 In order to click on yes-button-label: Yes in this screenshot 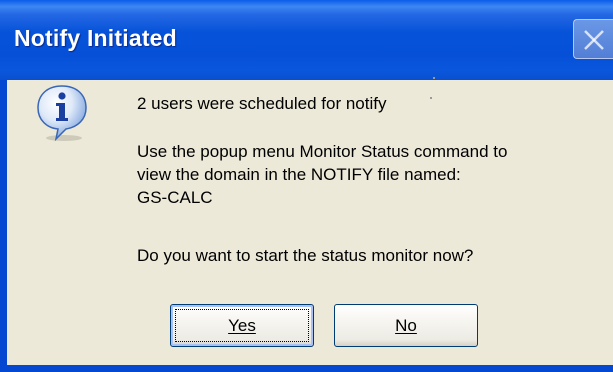, I will do `click(242, 325)`.